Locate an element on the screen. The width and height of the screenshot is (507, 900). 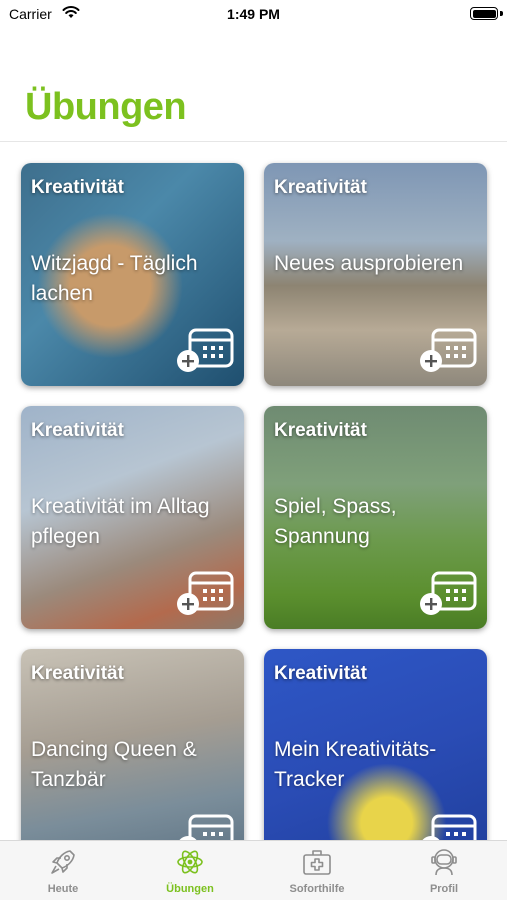
tab-profil: Profil is located at coordinates (444, 870).